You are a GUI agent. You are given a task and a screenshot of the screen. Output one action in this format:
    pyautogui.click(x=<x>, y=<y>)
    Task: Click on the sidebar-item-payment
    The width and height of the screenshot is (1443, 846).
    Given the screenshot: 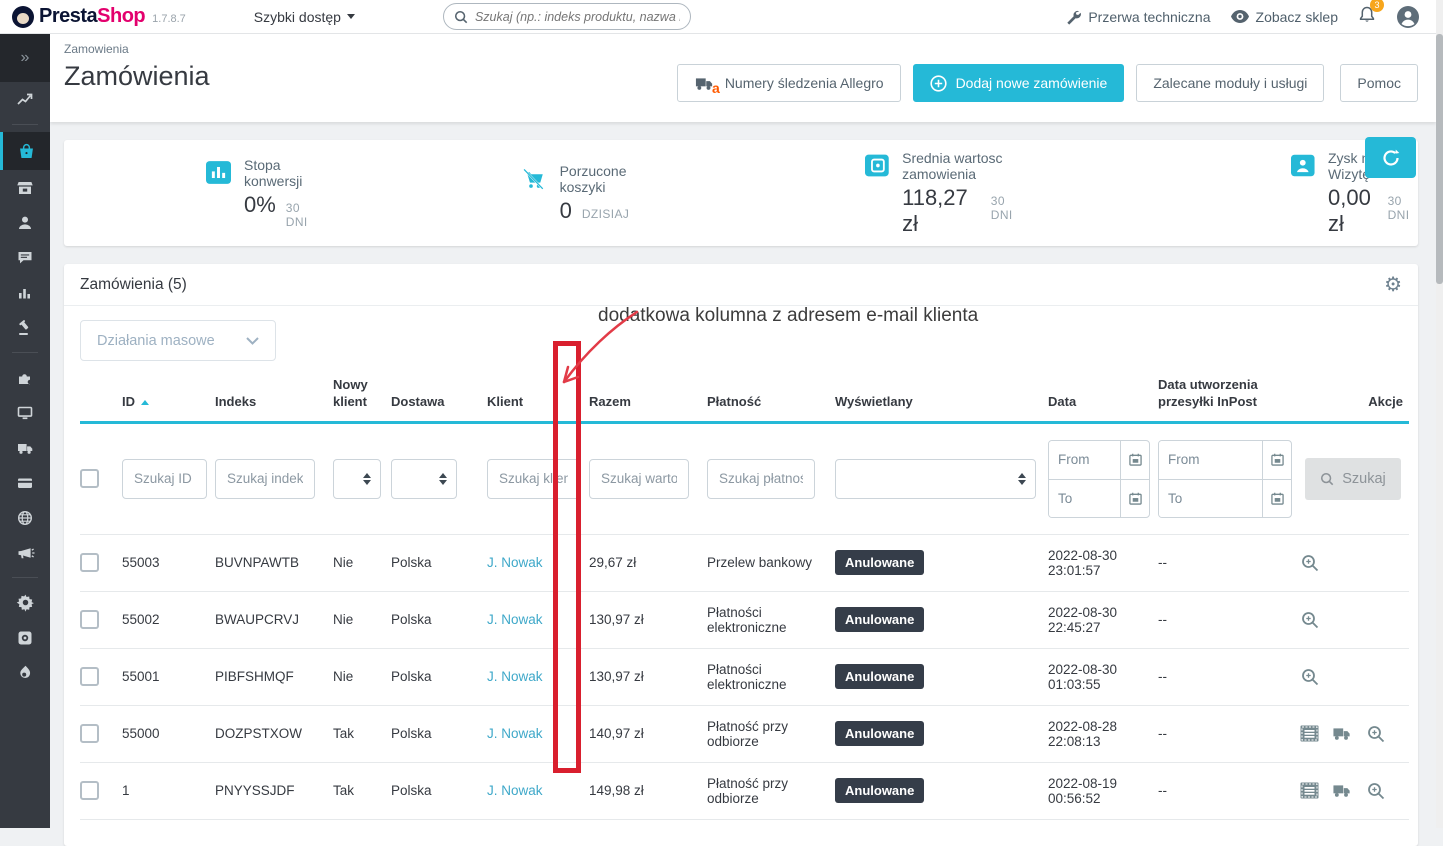 What is the action you would take?
    pyautogui.click(x=25, y=482)
    